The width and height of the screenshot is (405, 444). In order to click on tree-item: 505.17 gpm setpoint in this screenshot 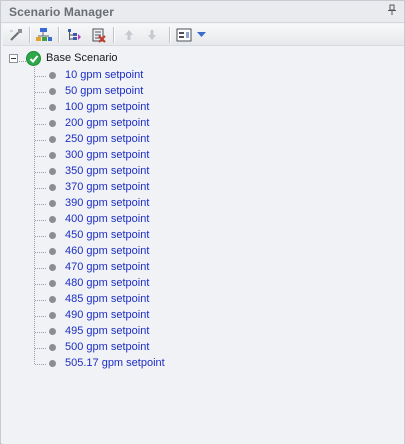, I will do `click(152, 364)`.